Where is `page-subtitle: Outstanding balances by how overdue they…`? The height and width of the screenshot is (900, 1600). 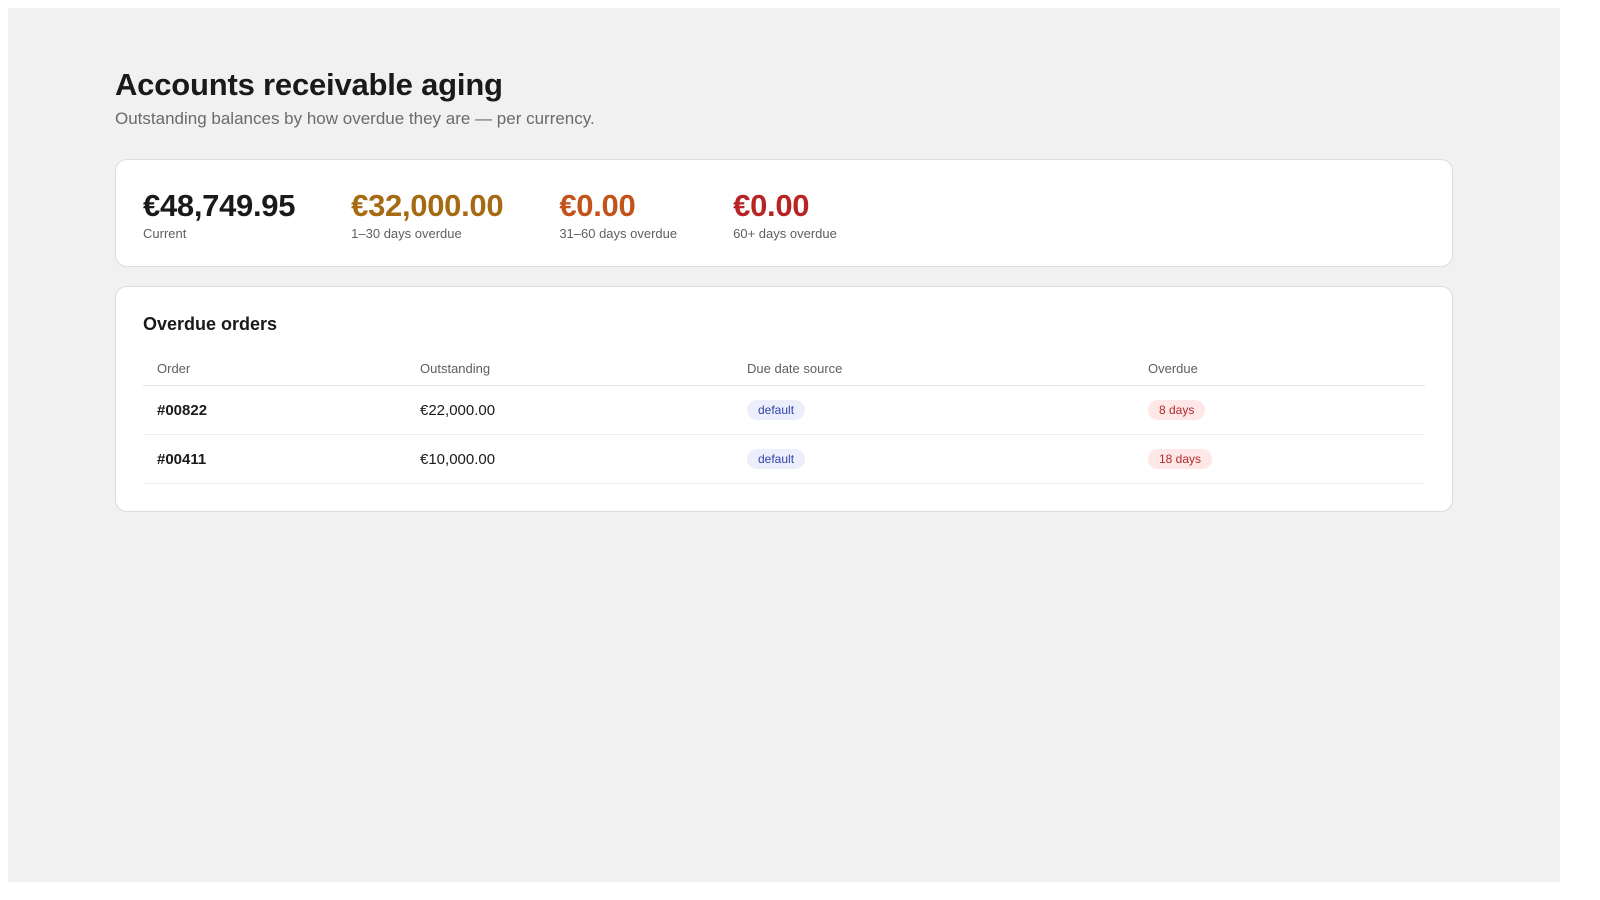 page-subtitle: Outstanding balances by how overdue they… is located at coordinates (355, 118).